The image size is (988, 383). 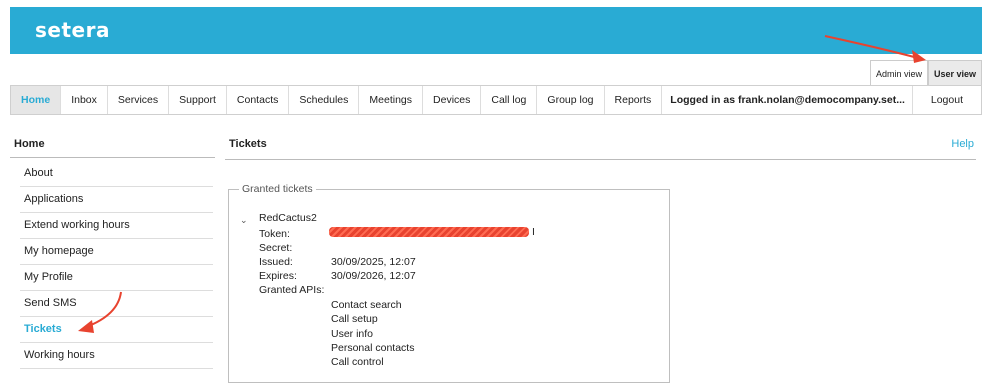 What do you see at coordinates (452, 100) in the screenshot?
I see `nav-devices: Devices` at bounding box center [452, 100].